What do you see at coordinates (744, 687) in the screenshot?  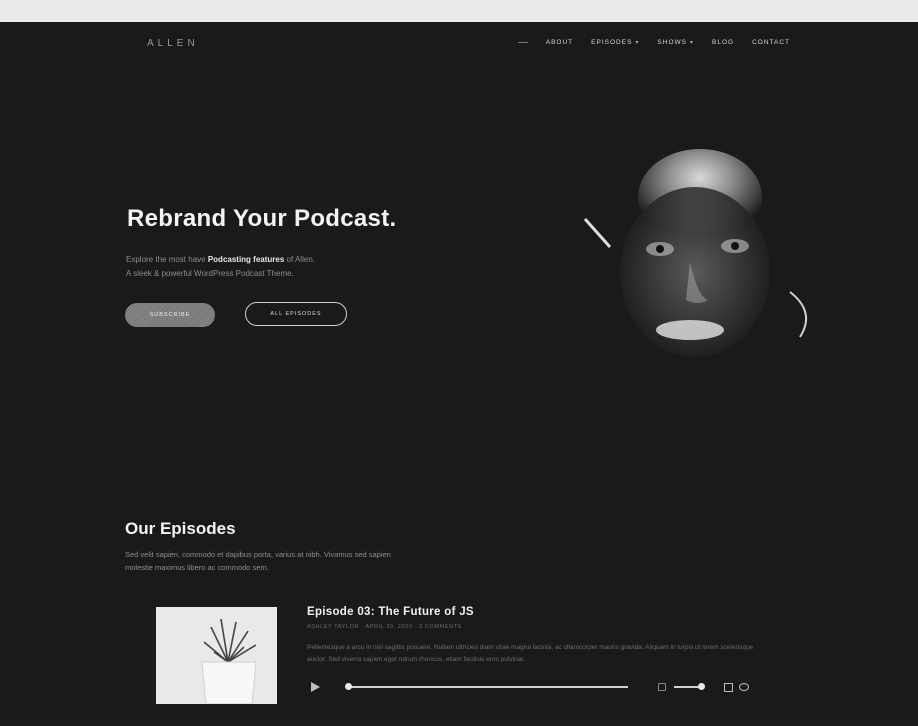 I see `view-icon` at bounding box center [744, 687].